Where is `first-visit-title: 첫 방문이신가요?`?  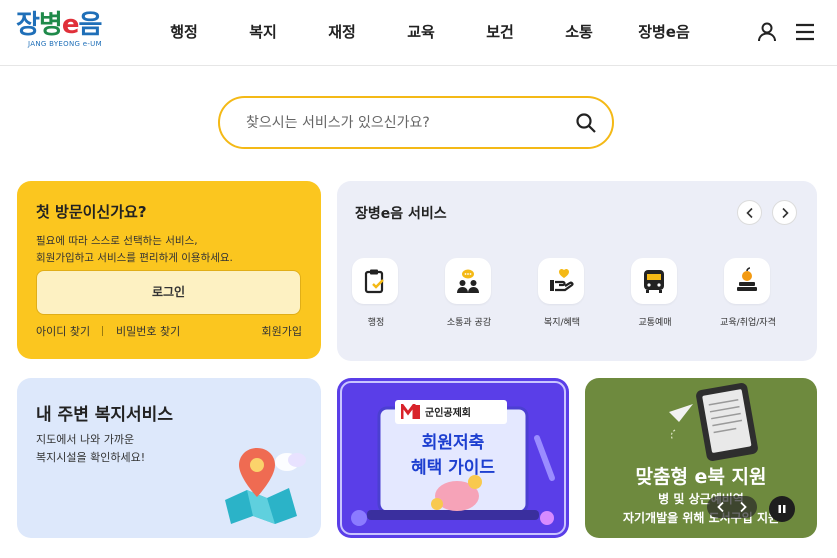 first-visit-title: 첫 방문이신가요? is located at coordinates (91, 212).